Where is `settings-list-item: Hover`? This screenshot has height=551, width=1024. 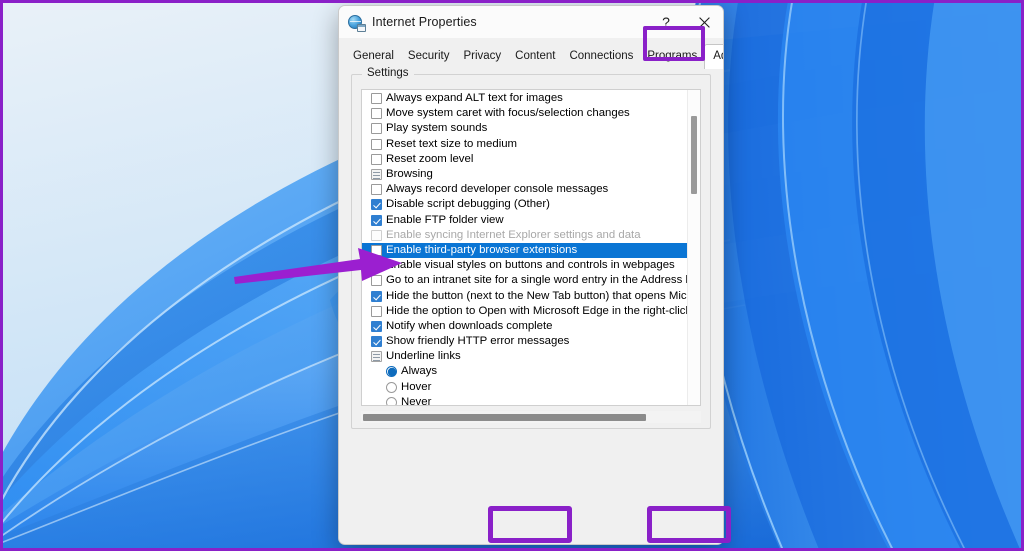 settings-list-item: Hover is located at coordinates (531, 387).